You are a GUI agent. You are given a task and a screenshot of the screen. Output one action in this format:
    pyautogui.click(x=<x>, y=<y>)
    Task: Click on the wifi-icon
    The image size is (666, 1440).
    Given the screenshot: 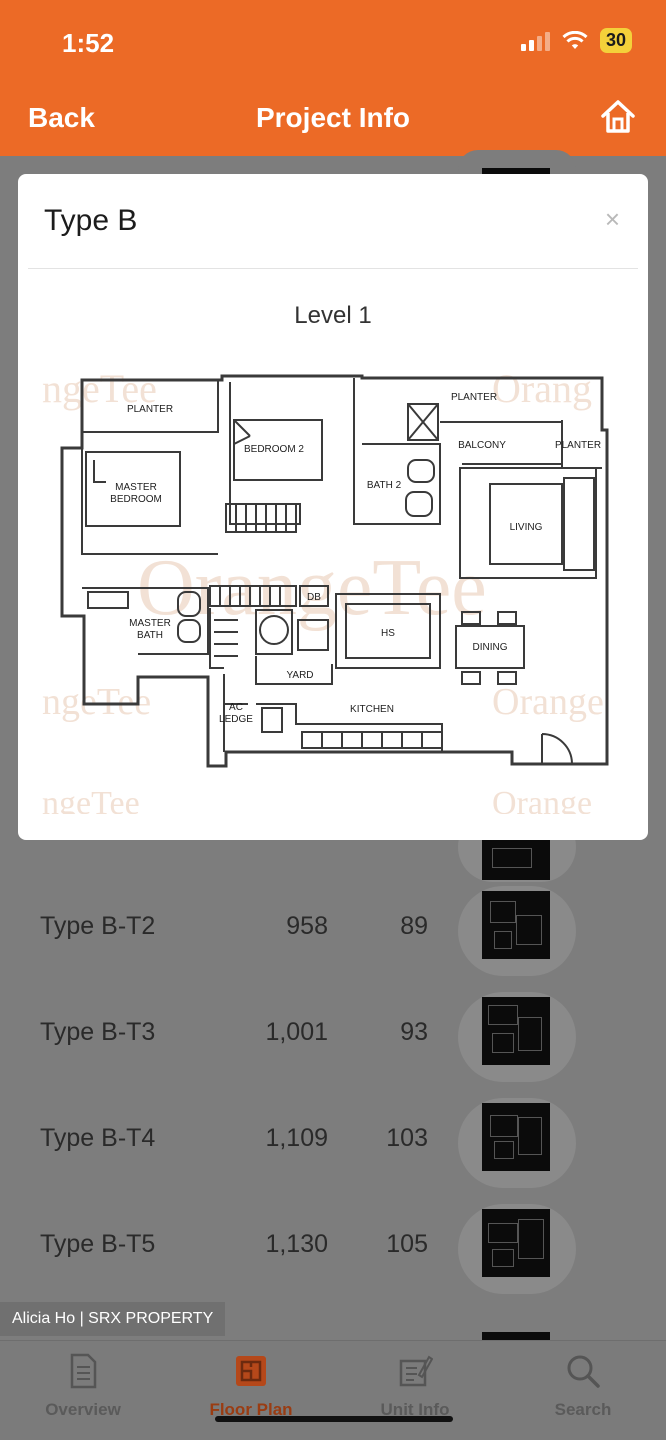 What is the action you would take?
    pyautogui.click(x=575, y=39)
    